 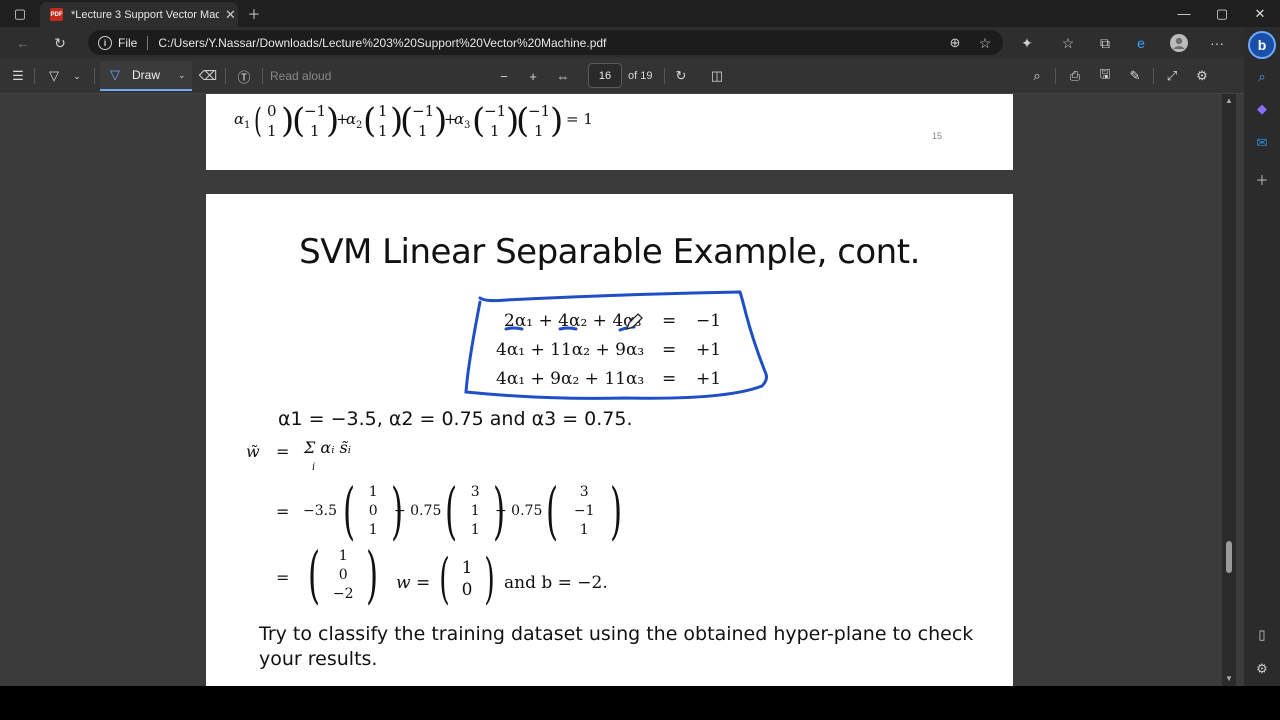 I want to click on info-icon: i, so click(x=105, y=42).